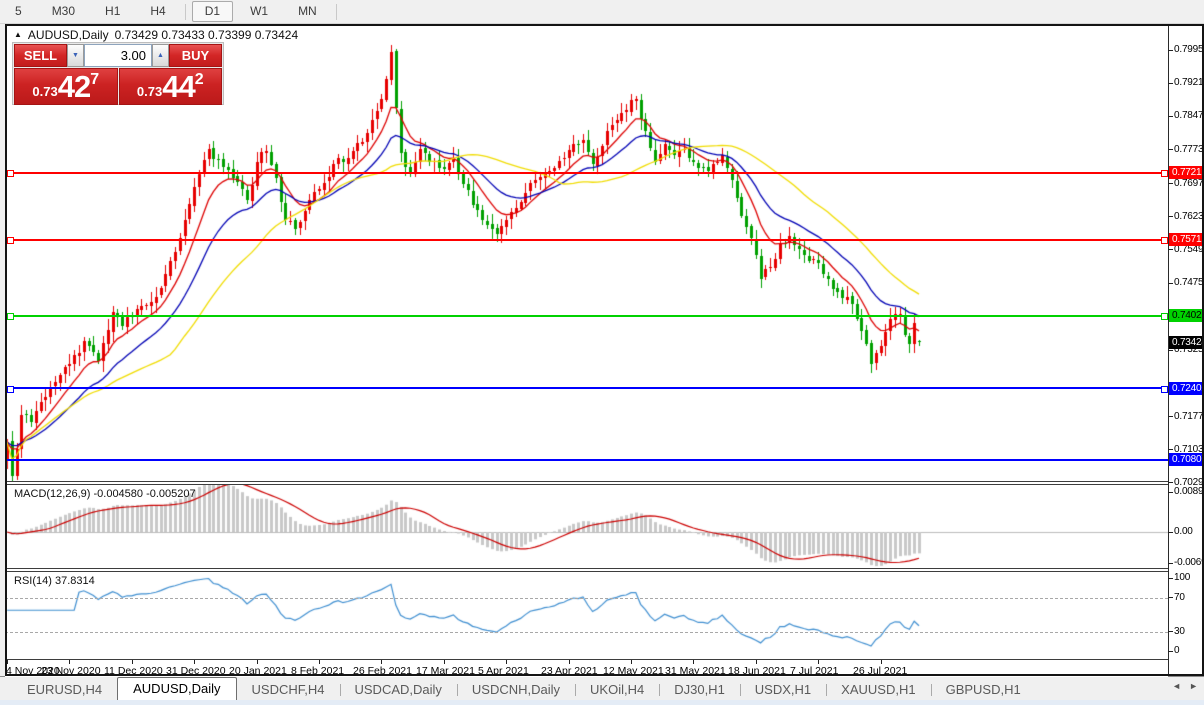  What do you see at coordinates (258, 671) in the screenshot?
I see `date-axis-label: 20 Jan 2021` at bounding box center [258, 671].